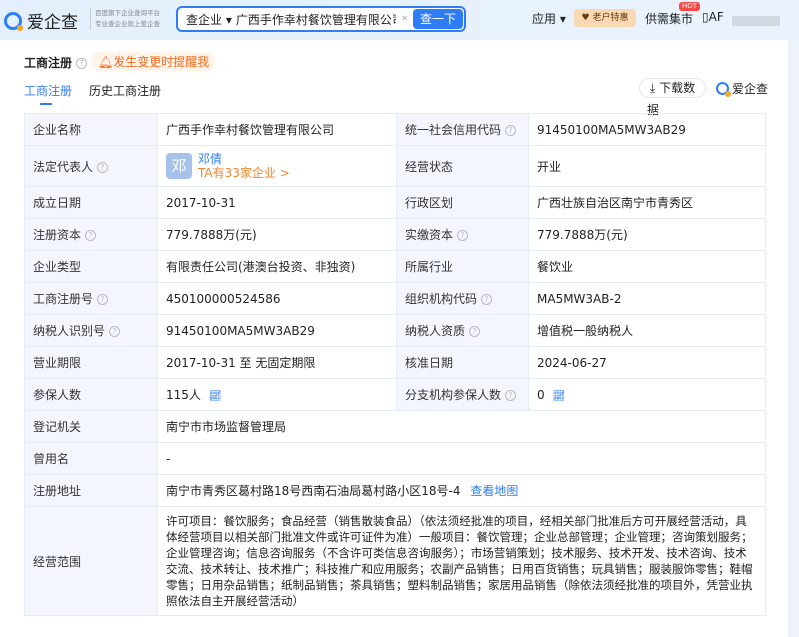 The height and width of the screenshot is (637, 799). I want to click on field-label: 实缴资本 ?, so click(462, 234).